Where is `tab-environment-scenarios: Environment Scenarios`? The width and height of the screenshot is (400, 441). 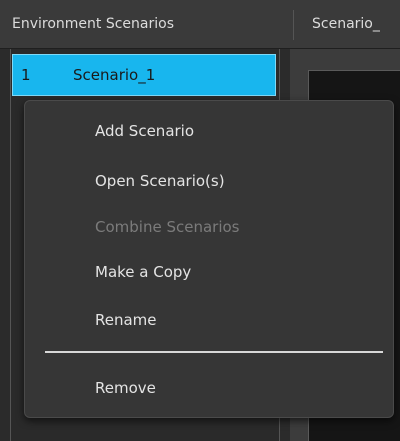 tab-environment-scenarios: Environment Scenarios is located at coordinates (93, 24).